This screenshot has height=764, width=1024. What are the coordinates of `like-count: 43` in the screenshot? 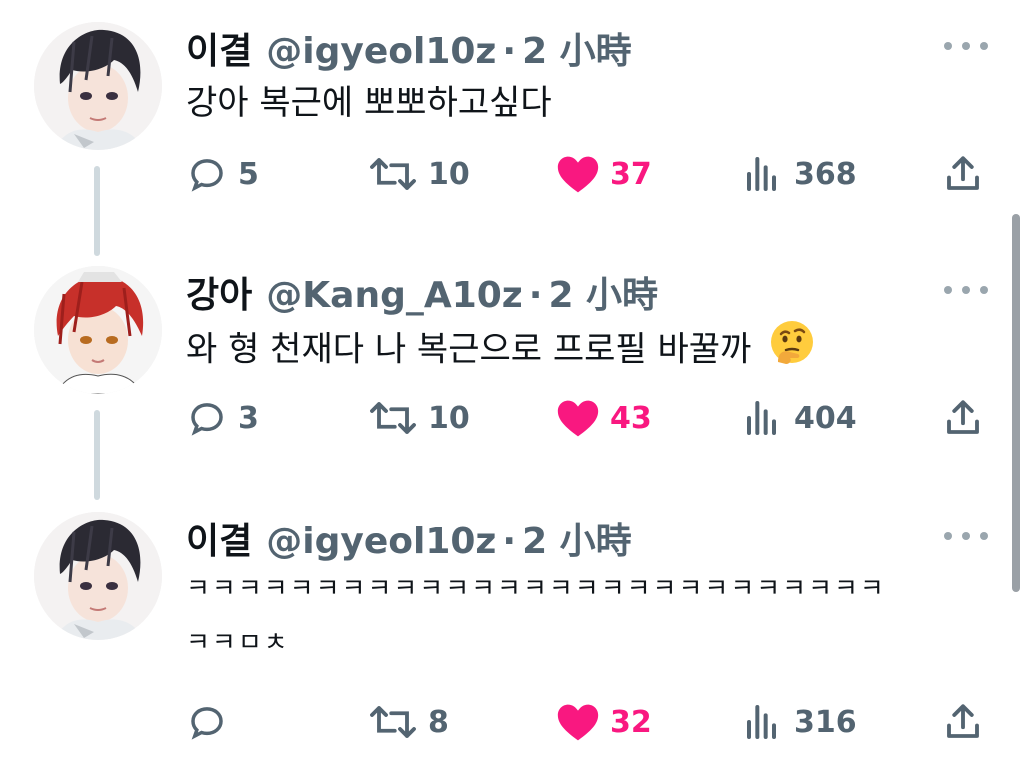 It's located at (631, 418).